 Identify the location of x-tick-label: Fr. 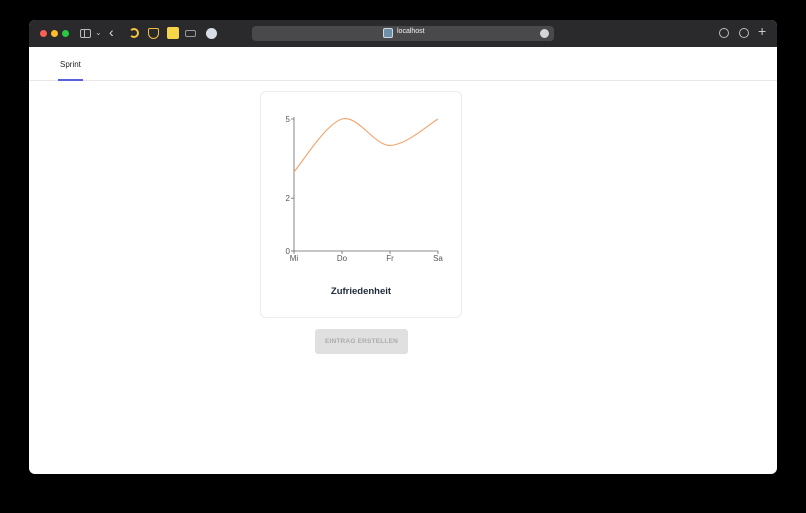
(390, 258).